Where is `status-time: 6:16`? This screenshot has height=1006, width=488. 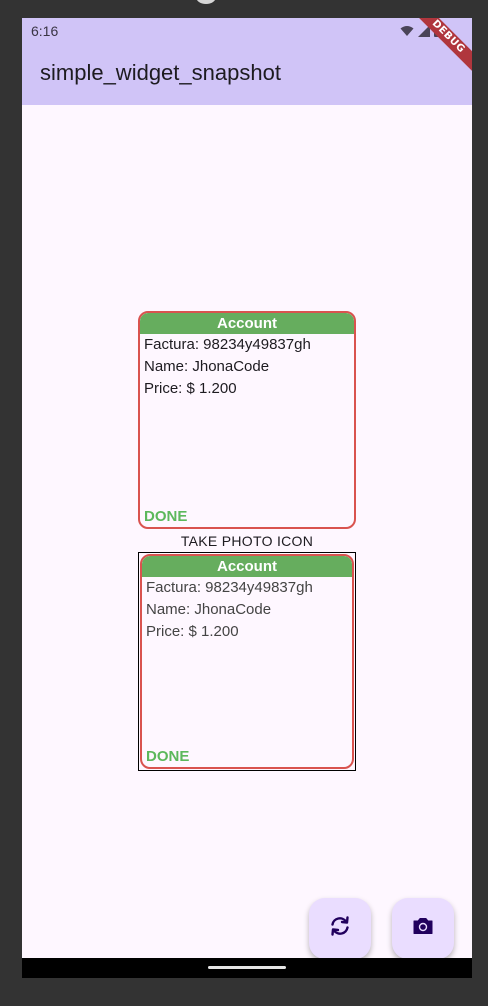 status-time: 6:16 is located at coordinates (45, 31).